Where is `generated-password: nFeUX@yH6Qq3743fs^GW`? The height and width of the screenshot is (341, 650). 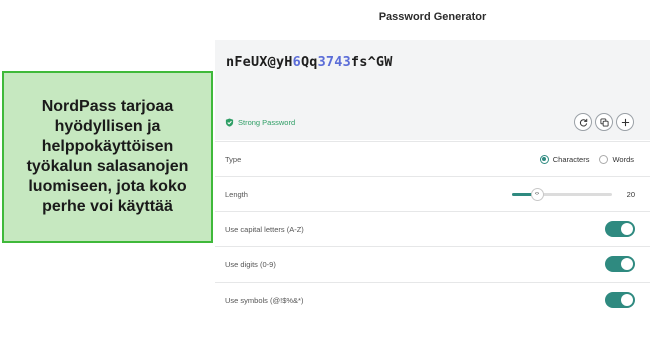 generated-password: nFeUX@yH6Qq3743fs^GW is located at coordinates (309, 62).